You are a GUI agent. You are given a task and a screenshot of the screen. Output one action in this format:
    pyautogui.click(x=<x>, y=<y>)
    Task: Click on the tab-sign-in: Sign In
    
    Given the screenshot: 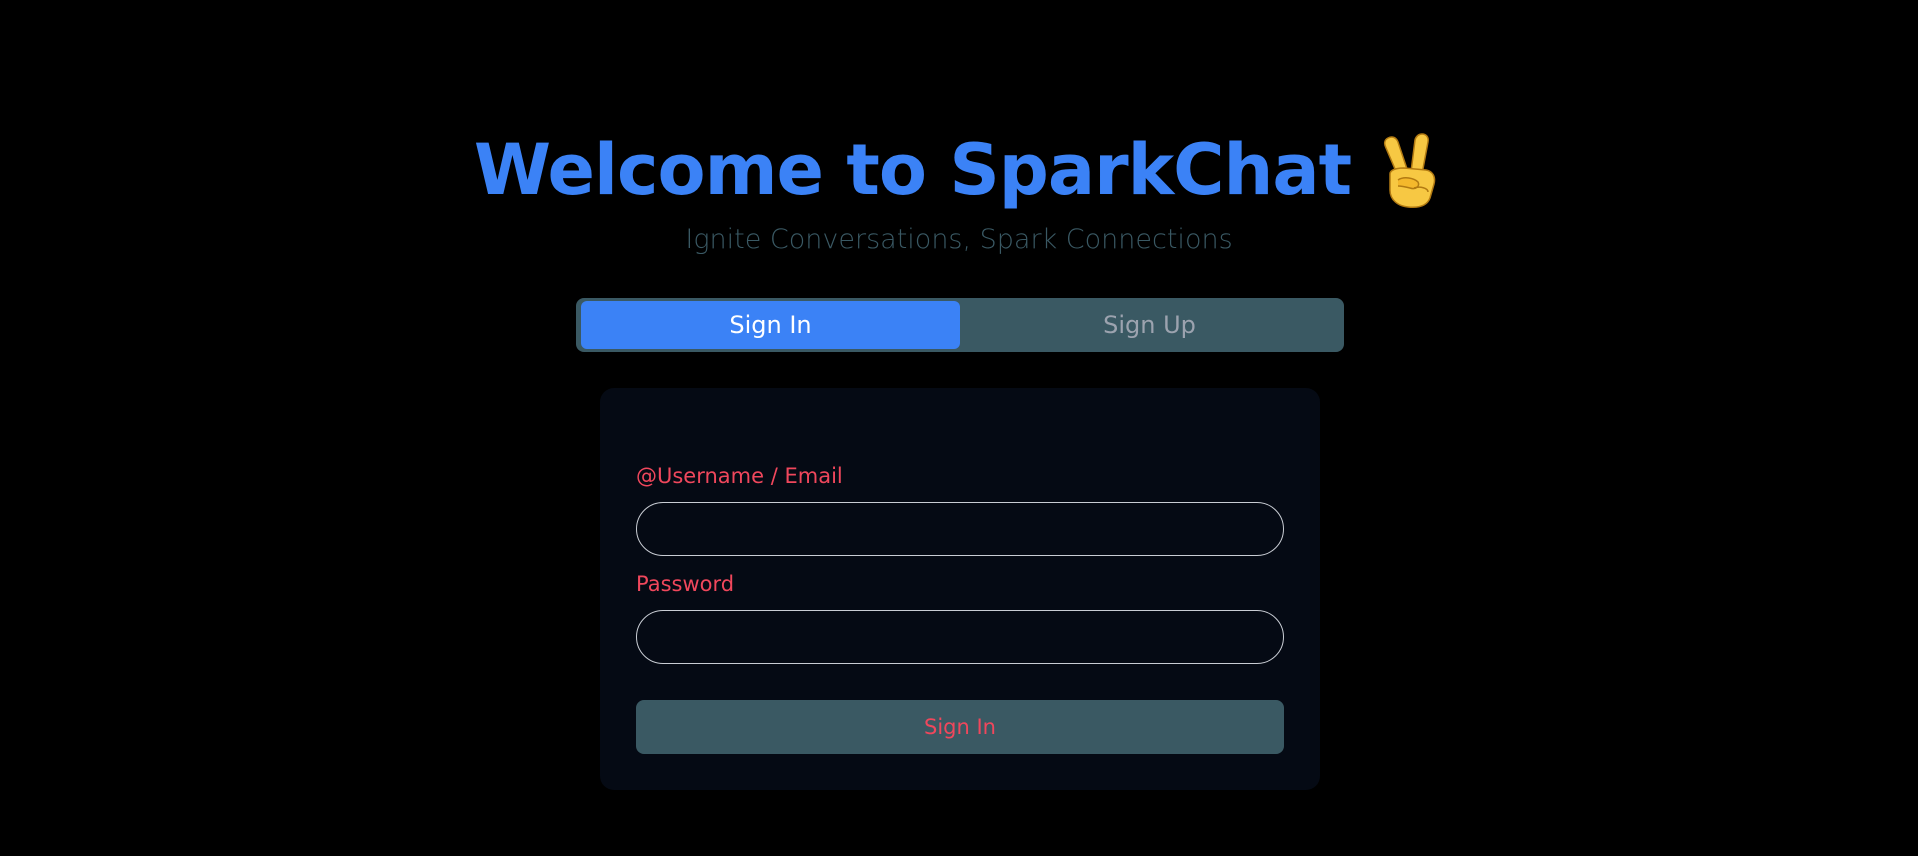 What is the action you would take?
    pyautogui.click(x=770, y=325)
    